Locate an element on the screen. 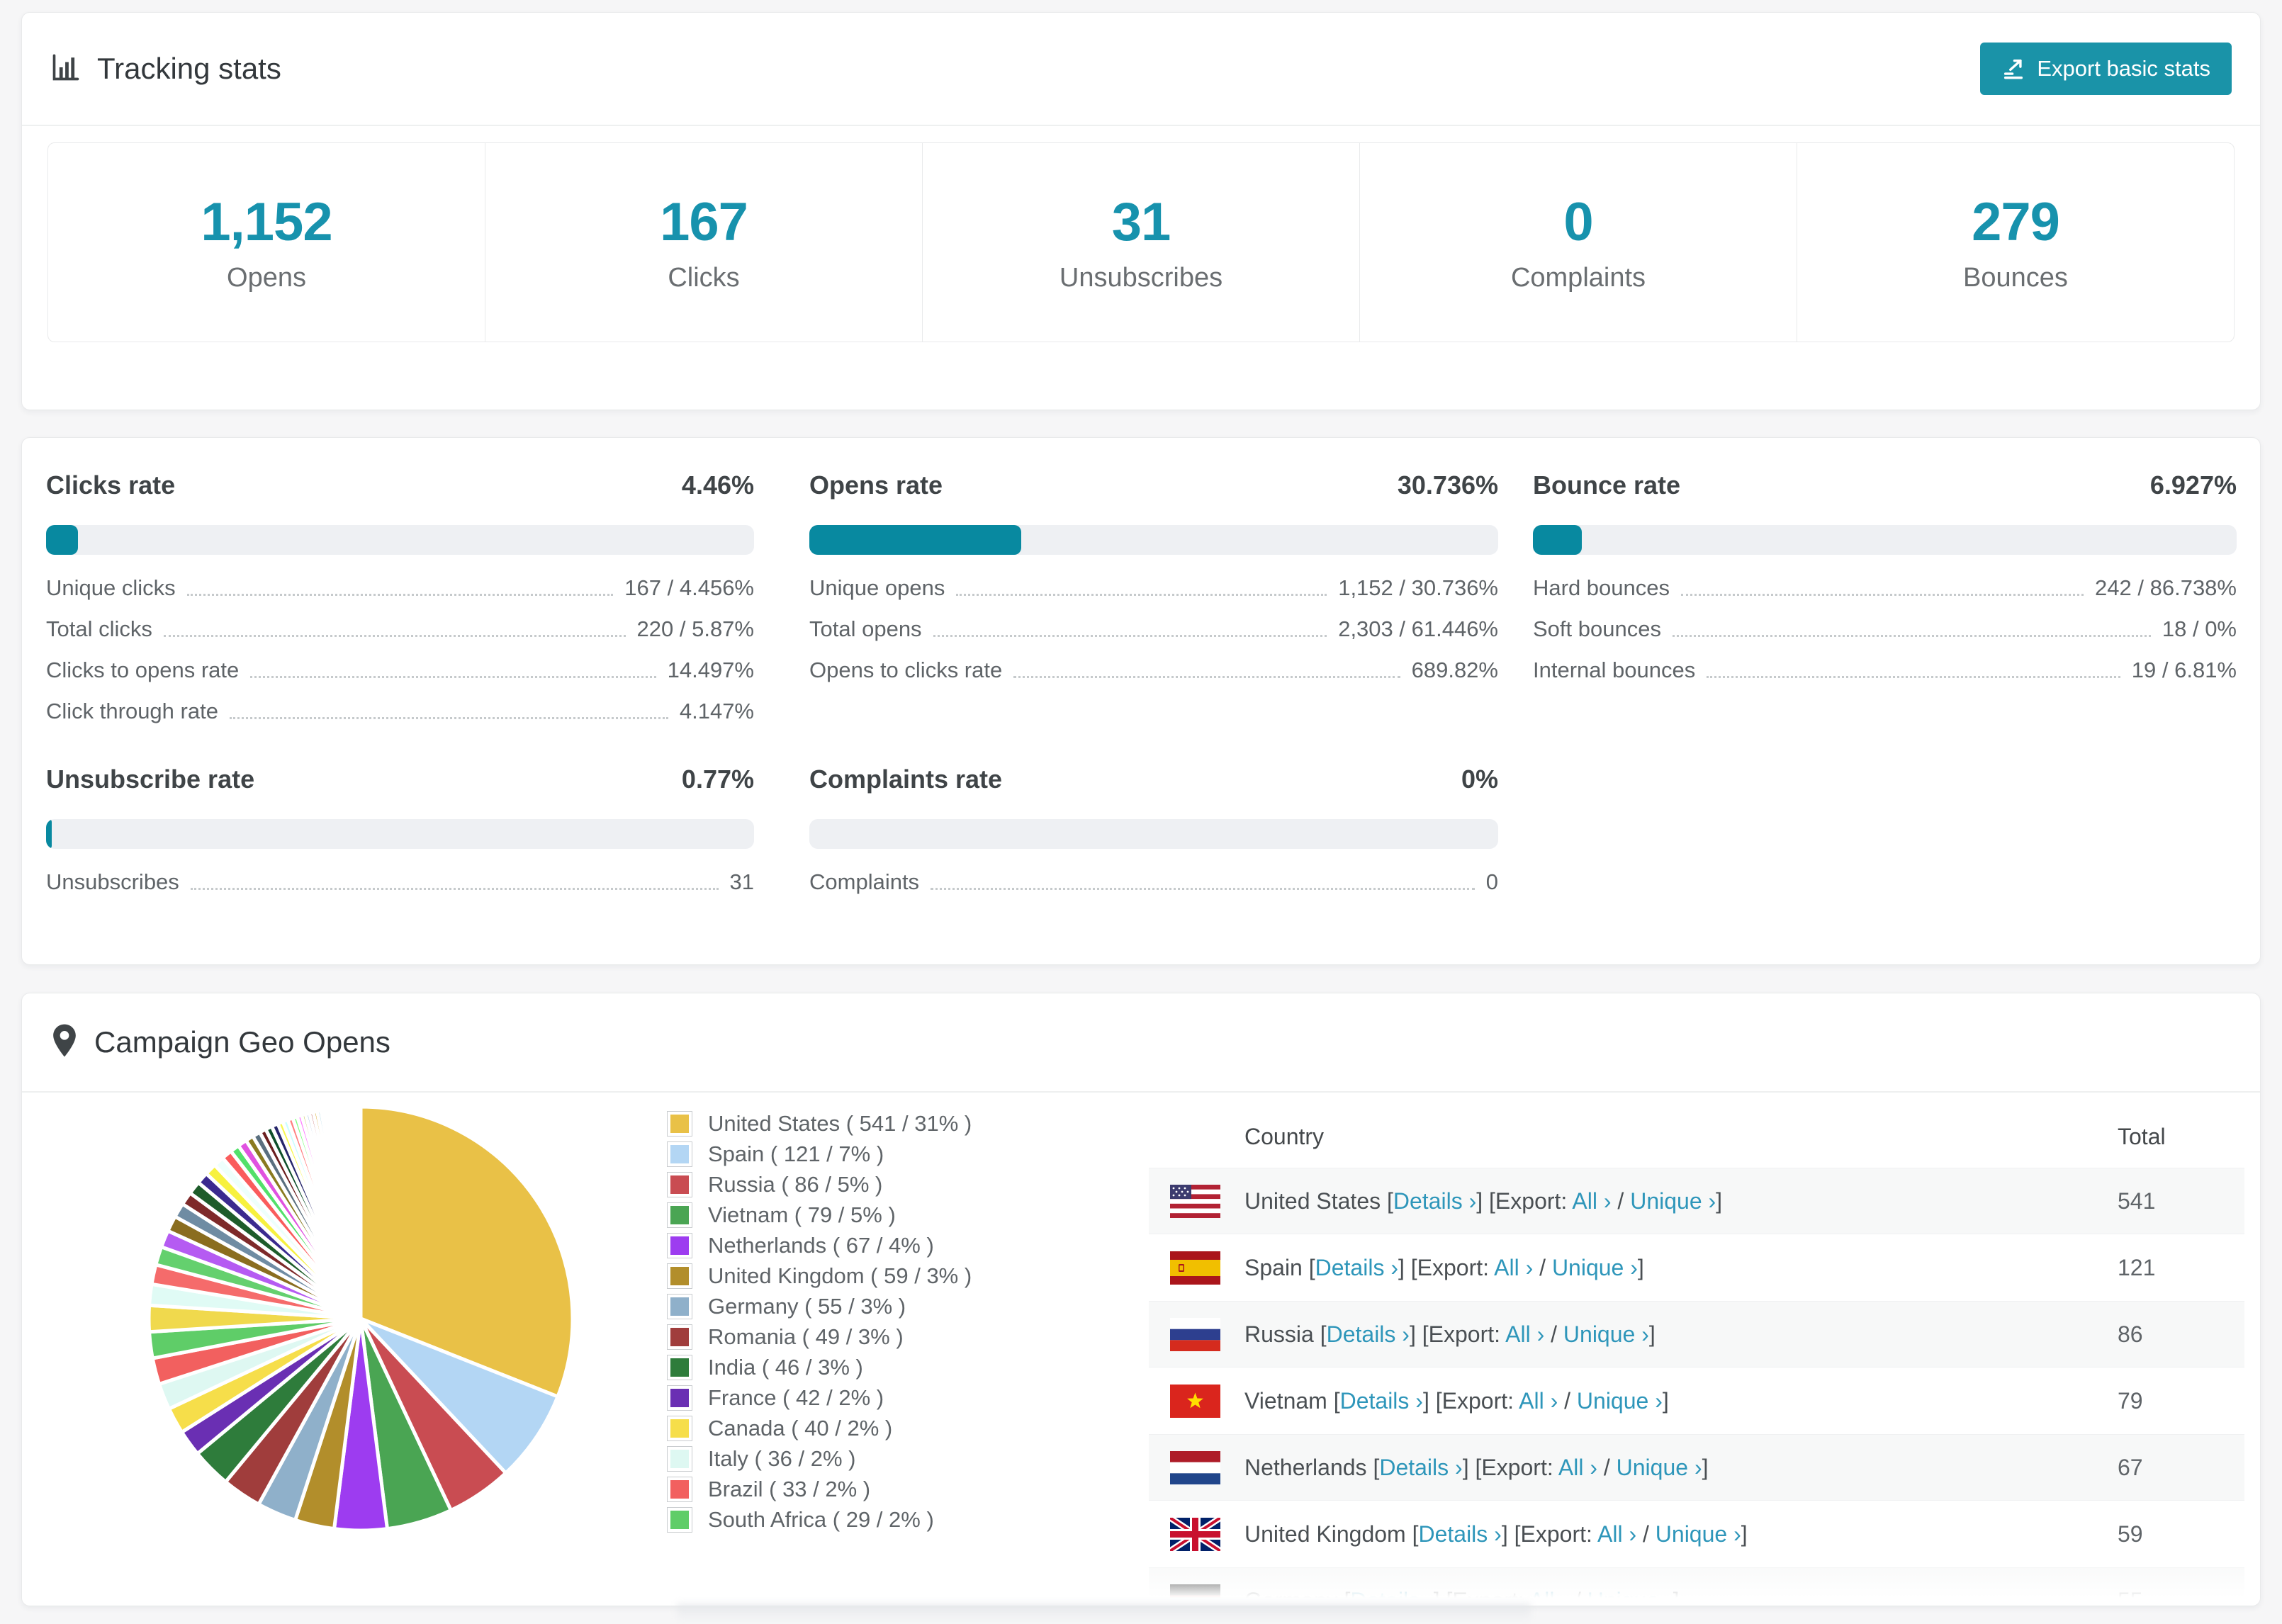  map-pin-icon is located at coordinates (64, 1043).